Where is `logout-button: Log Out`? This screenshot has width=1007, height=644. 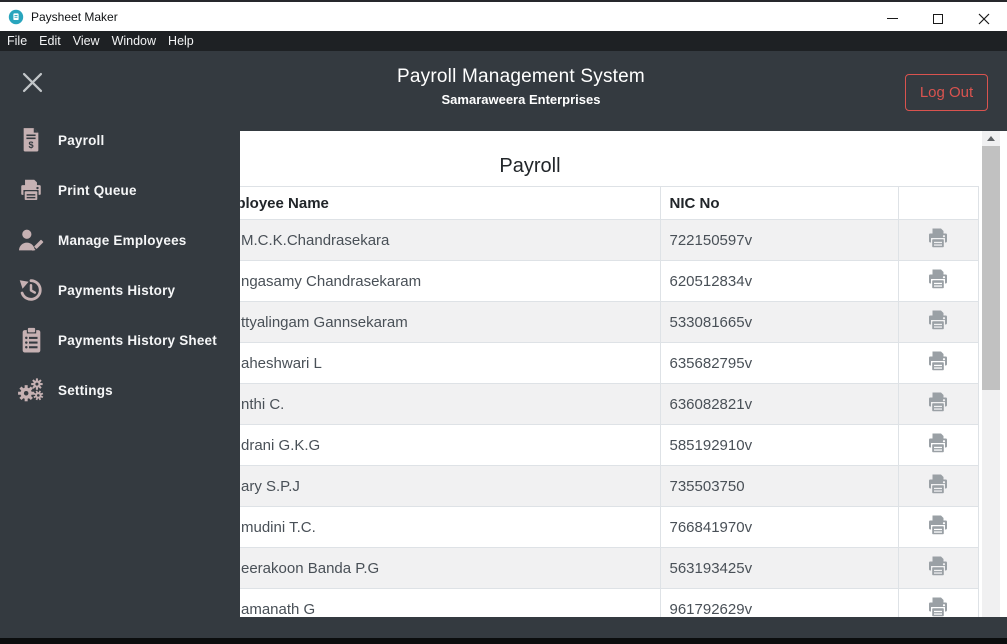 logout-button: Log Out is located at coordinates (946, 92).